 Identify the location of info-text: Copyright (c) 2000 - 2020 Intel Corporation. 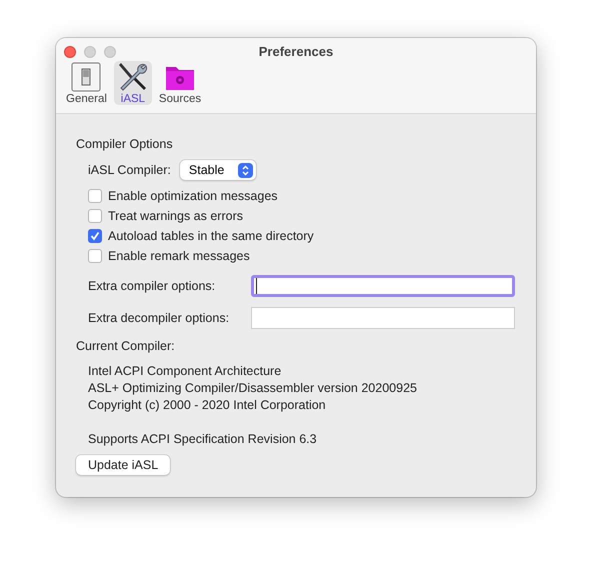
(207, 405).